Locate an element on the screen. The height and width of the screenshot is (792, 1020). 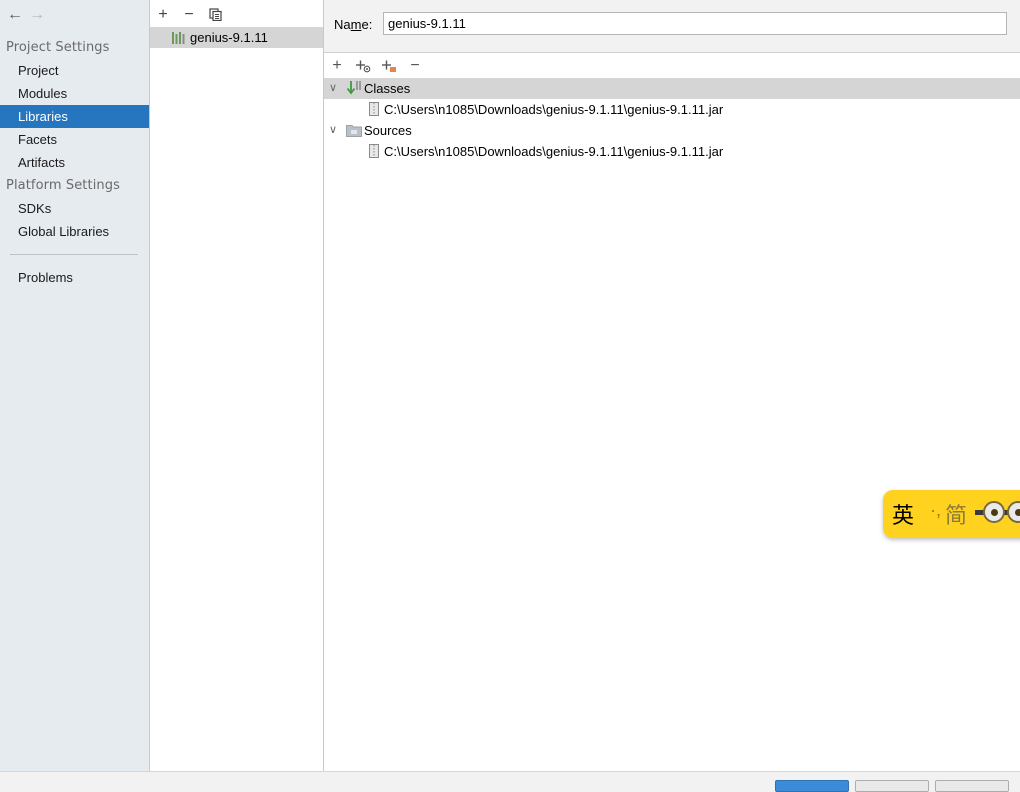
tree-node-sources: ∨ Sources is located at coordinates (672, 130).